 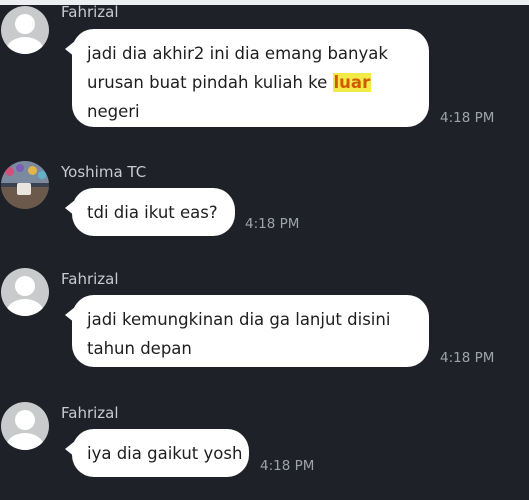 What do you see at coordinates (139, 348) in the screenshot?
I see `message-line: tahun depan` at bounding box center [139, 348].